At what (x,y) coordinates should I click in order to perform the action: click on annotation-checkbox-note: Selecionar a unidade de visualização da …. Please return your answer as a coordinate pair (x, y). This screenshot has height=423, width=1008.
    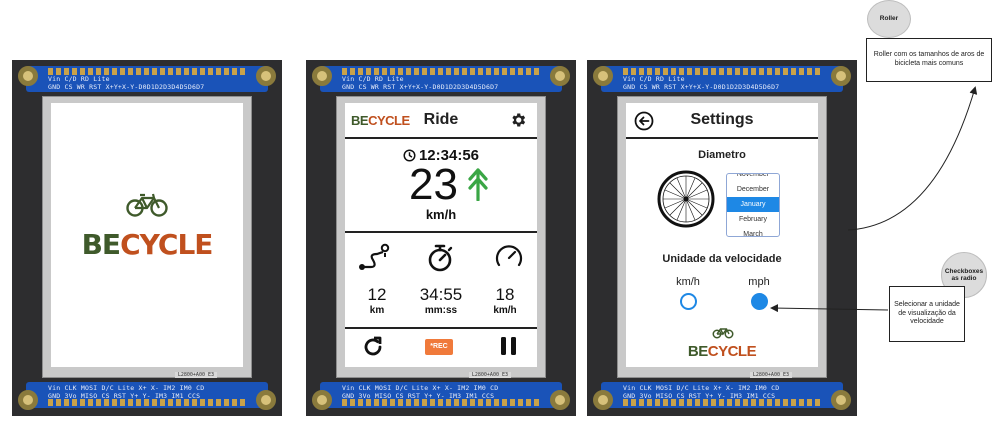
    Looking at the image, I should click on (927, 314).